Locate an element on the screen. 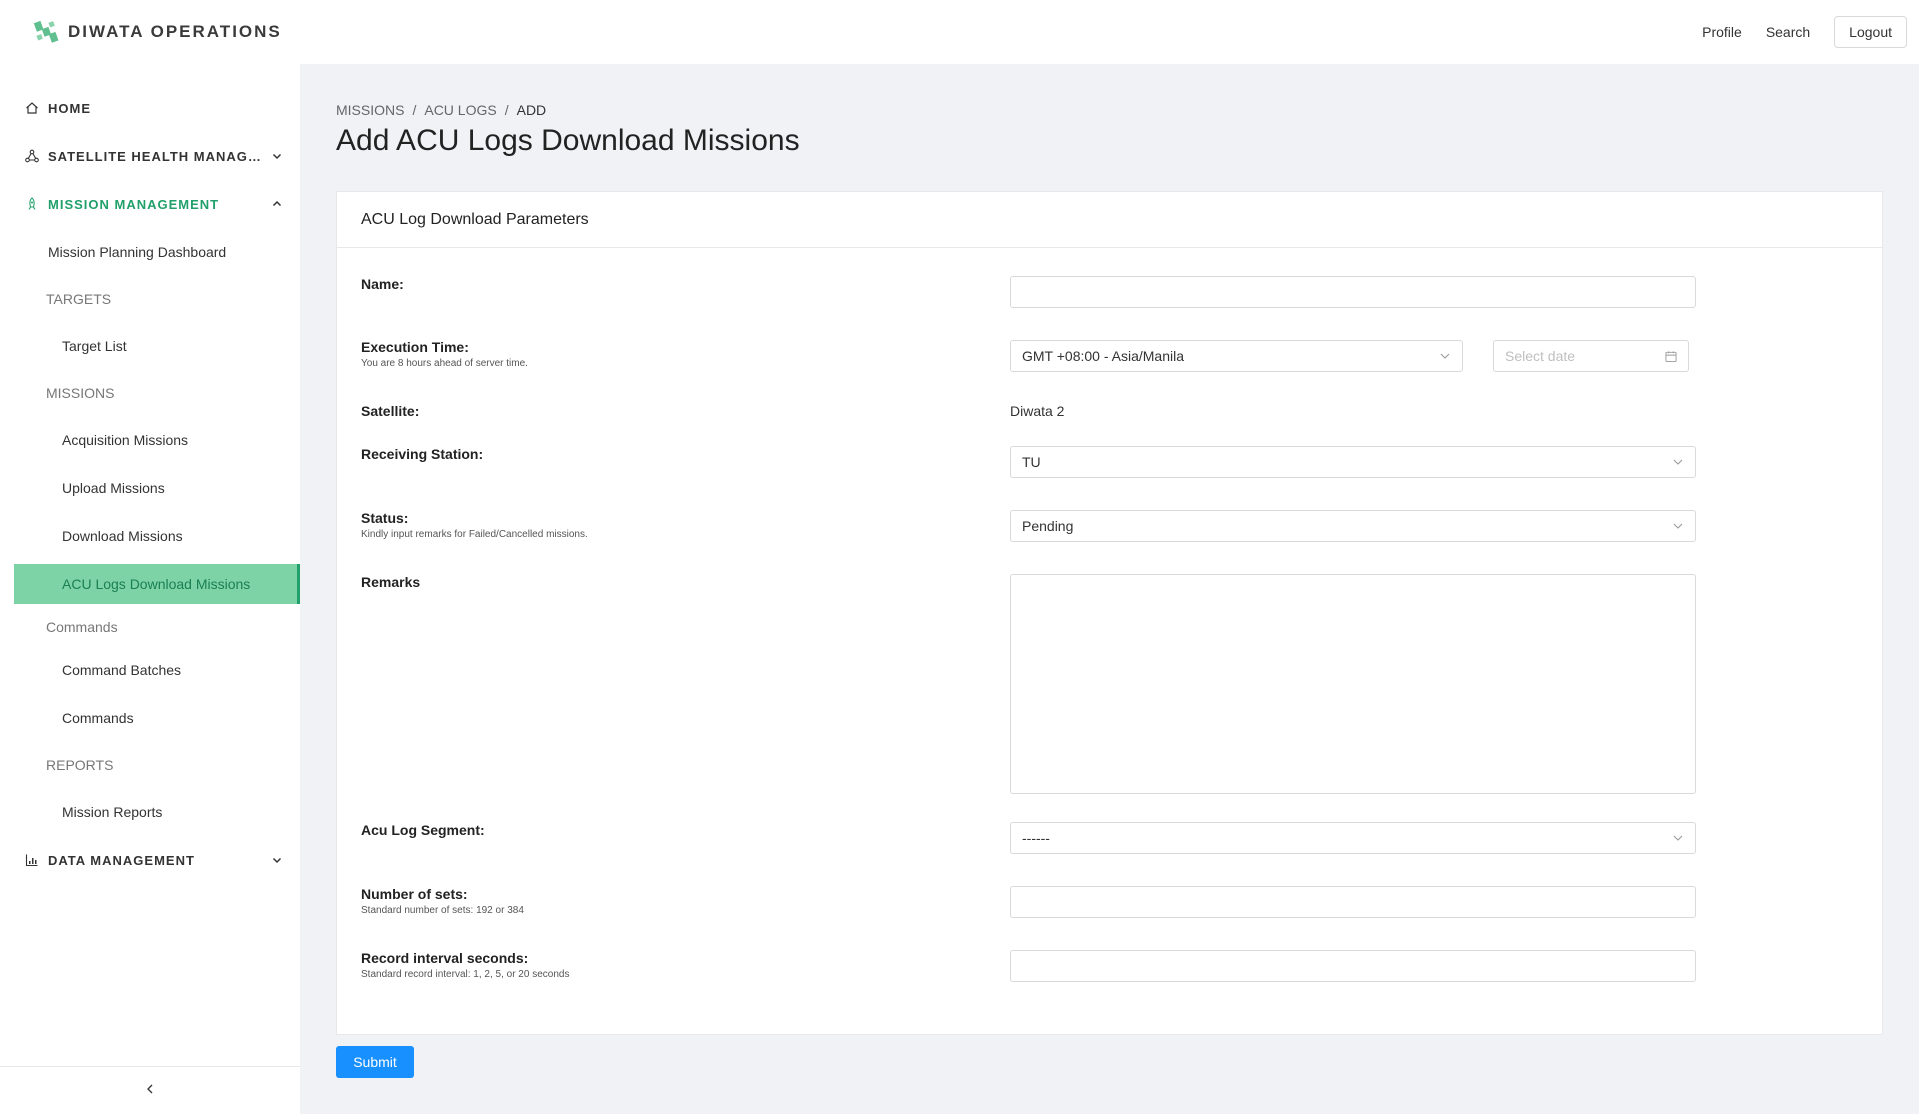 This screenshot has height=1114, width=1919. satellite-logo-icon is located at coordinates (46, 32).